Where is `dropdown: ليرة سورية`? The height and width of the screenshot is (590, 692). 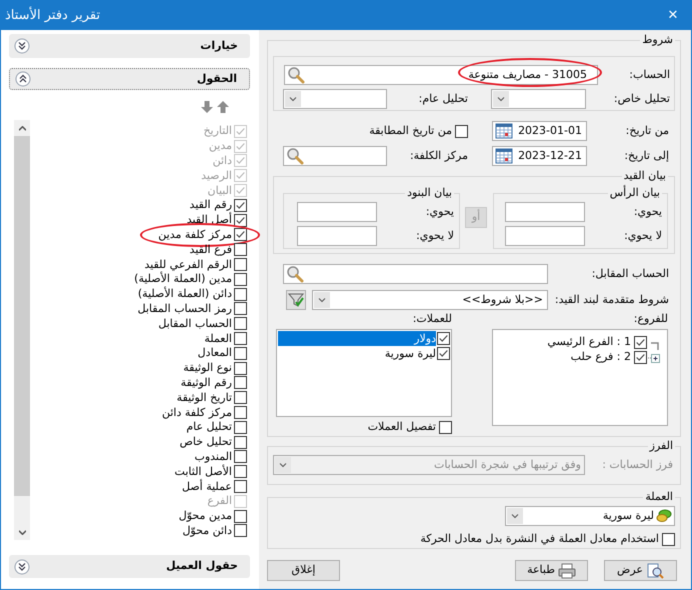 dropdown: ليرة سورية is located at coordinates (590, 516).